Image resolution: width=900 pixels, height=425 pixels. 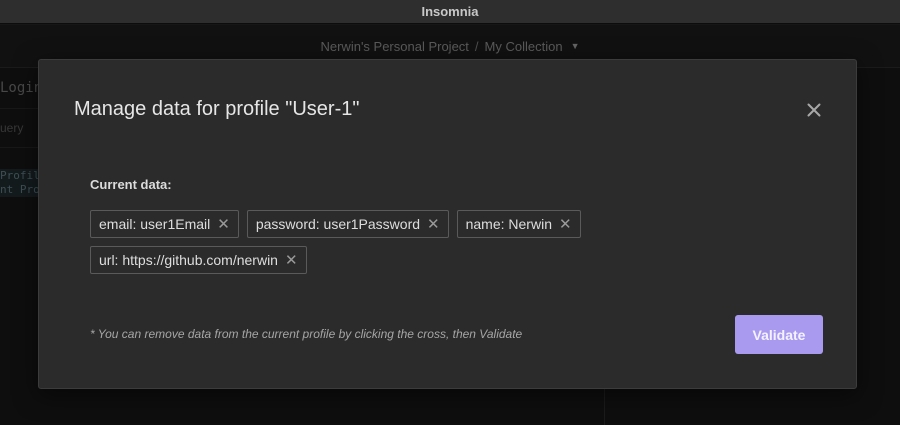 What do you see at coordinates (779, 334) in the screenshot?
I see `validate-button: Validate` at bounding box center [779, 334].